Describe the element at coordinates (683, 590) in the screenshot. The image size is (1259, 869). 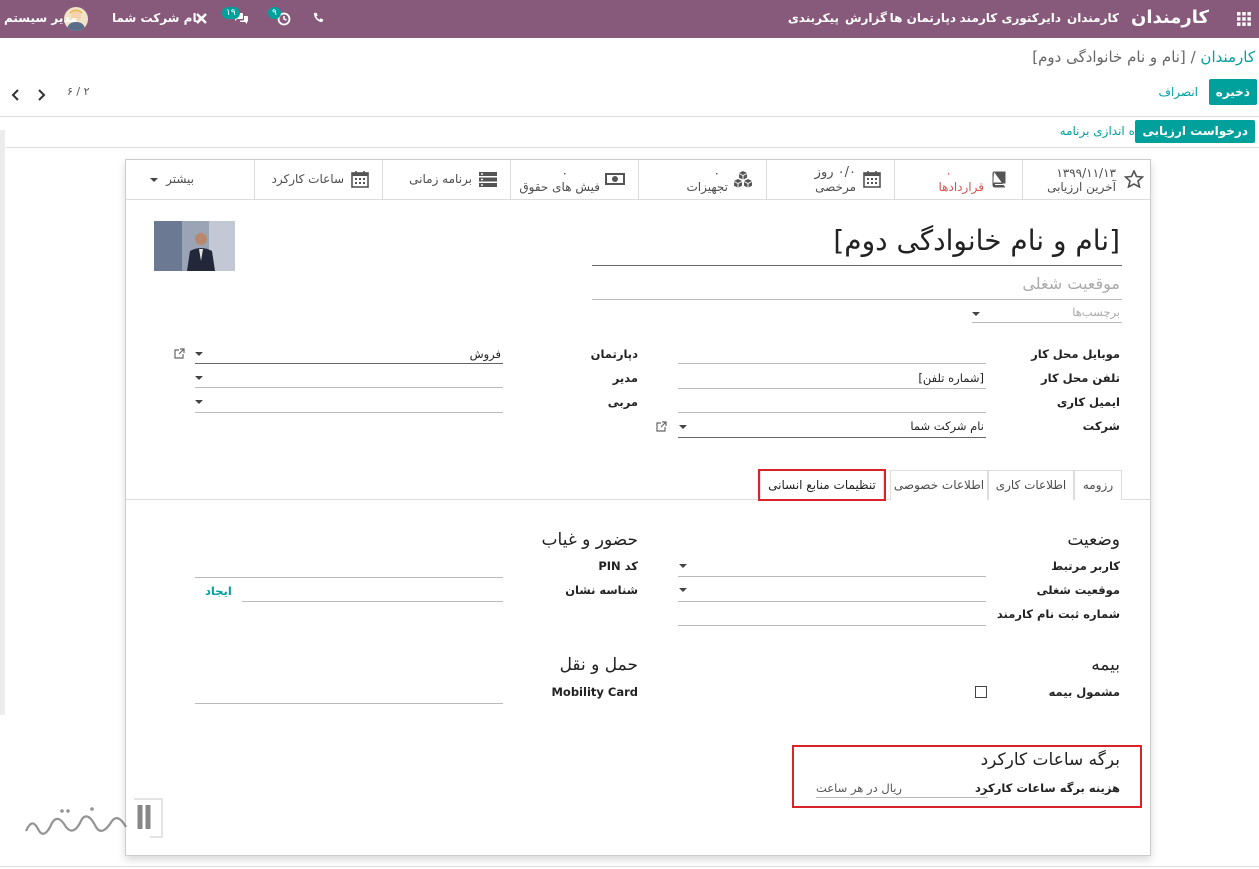
I see `hr-job-position-caret-icon` at that location.